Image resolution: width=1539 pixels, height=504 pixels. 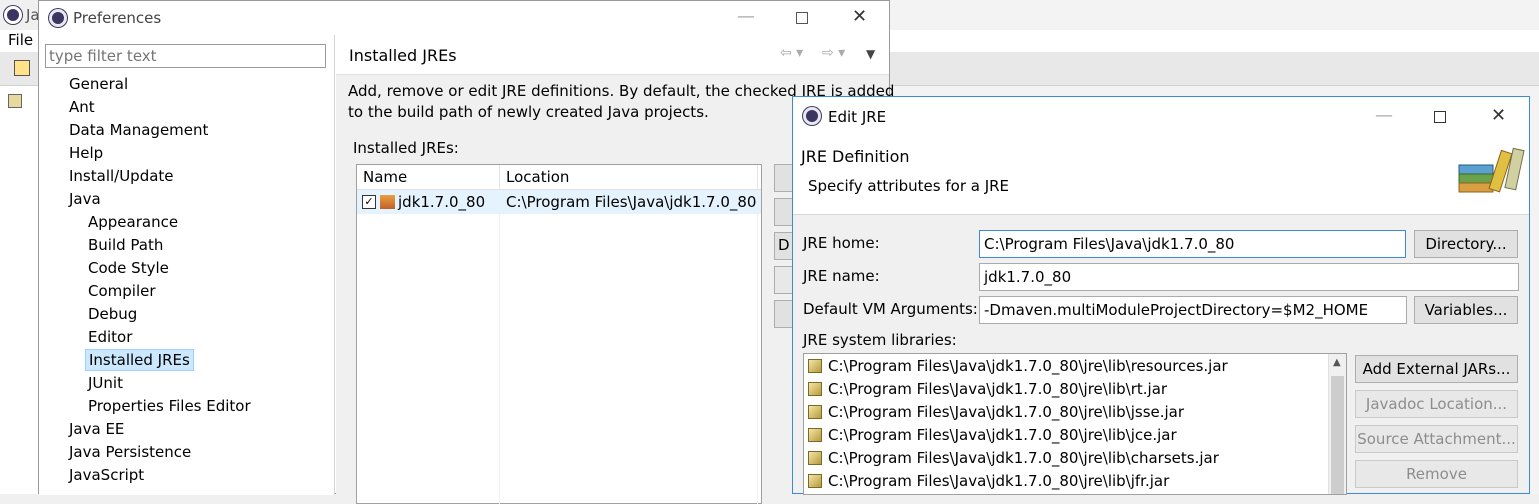 What do you see at coordinates (117, 18) in the screenshot?
I see `preferences-title: Preferences` at bounding box center [117, 18].